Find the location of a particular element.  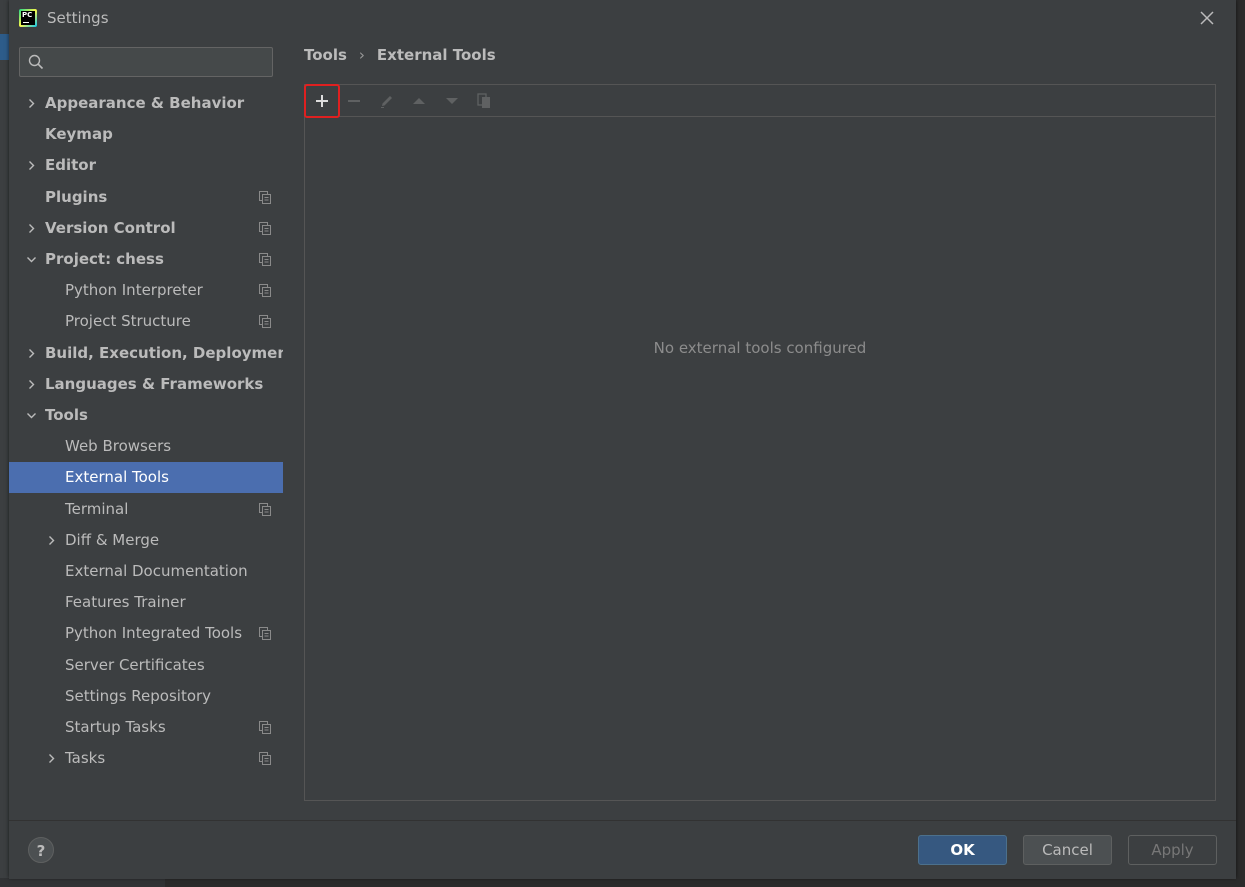

sidebar-item-label: External Tools is located at coordinates (117, 477).